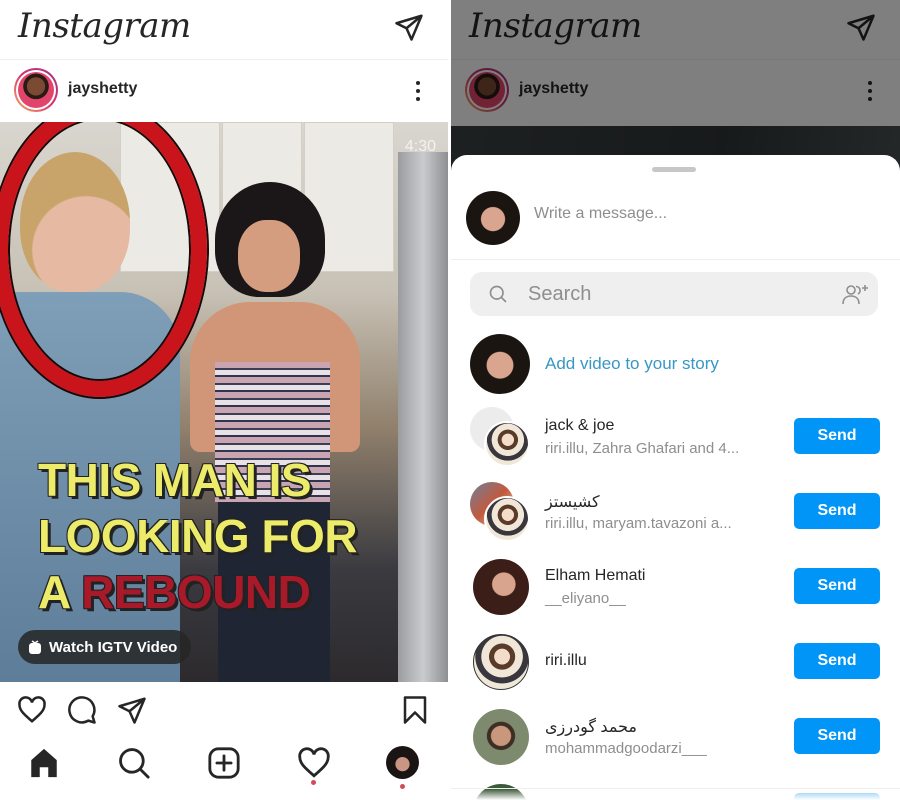 The height and width of the screenshot is (800, 900). Describe the element at coordinates (402, 786) in the screenshot. I see `profile-notification-dot` at that location.